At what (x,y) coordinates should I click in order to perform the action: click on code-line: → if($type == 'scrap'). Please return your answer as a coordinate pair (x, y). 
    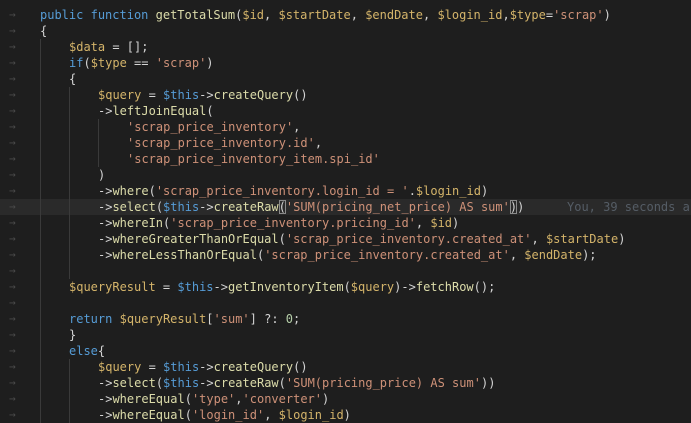
    Looking at the image, I should click on (345, 63).